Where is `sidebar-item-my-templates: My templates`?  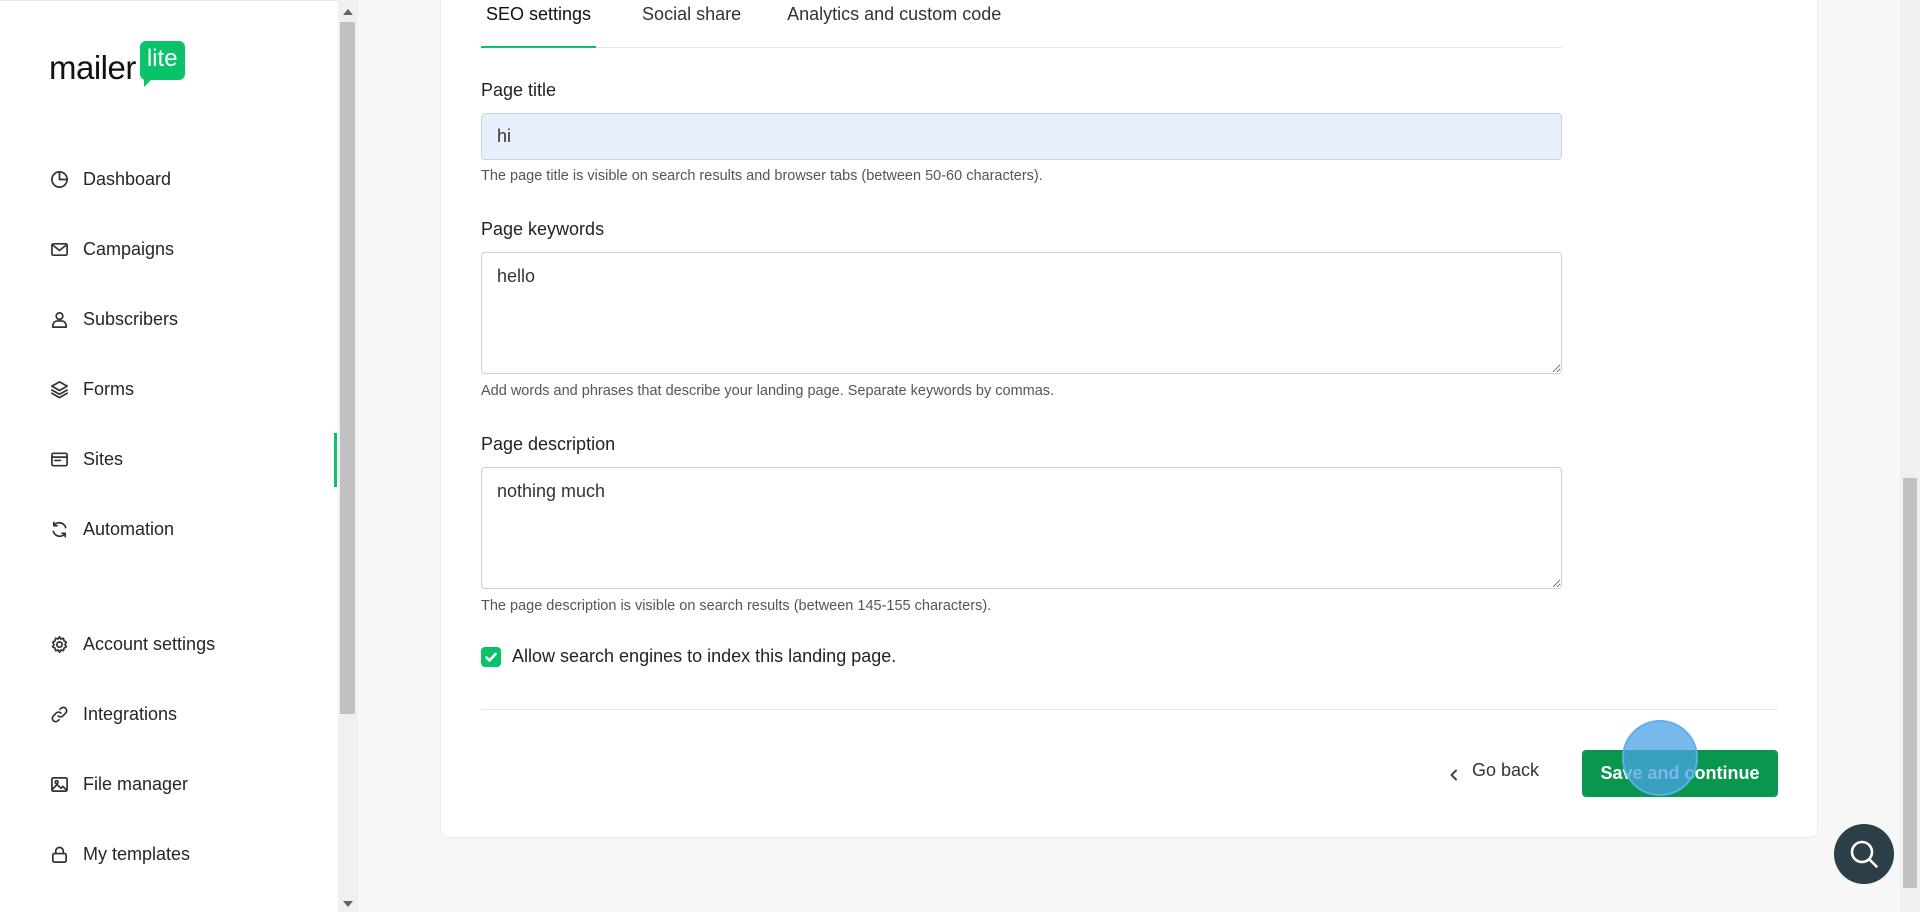 sidebar-item-my-templates: My templates is located at coordinates (119, 854).